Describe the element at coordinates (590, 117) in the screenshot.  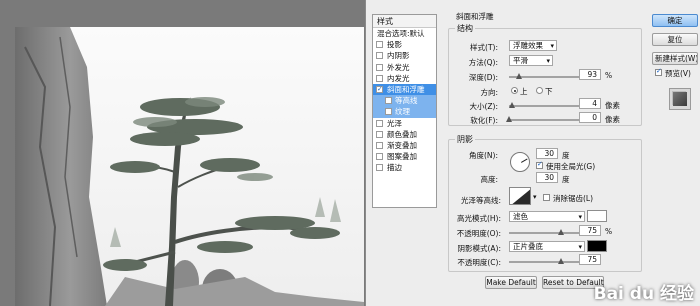
I see `soften-input: 0` at that location.